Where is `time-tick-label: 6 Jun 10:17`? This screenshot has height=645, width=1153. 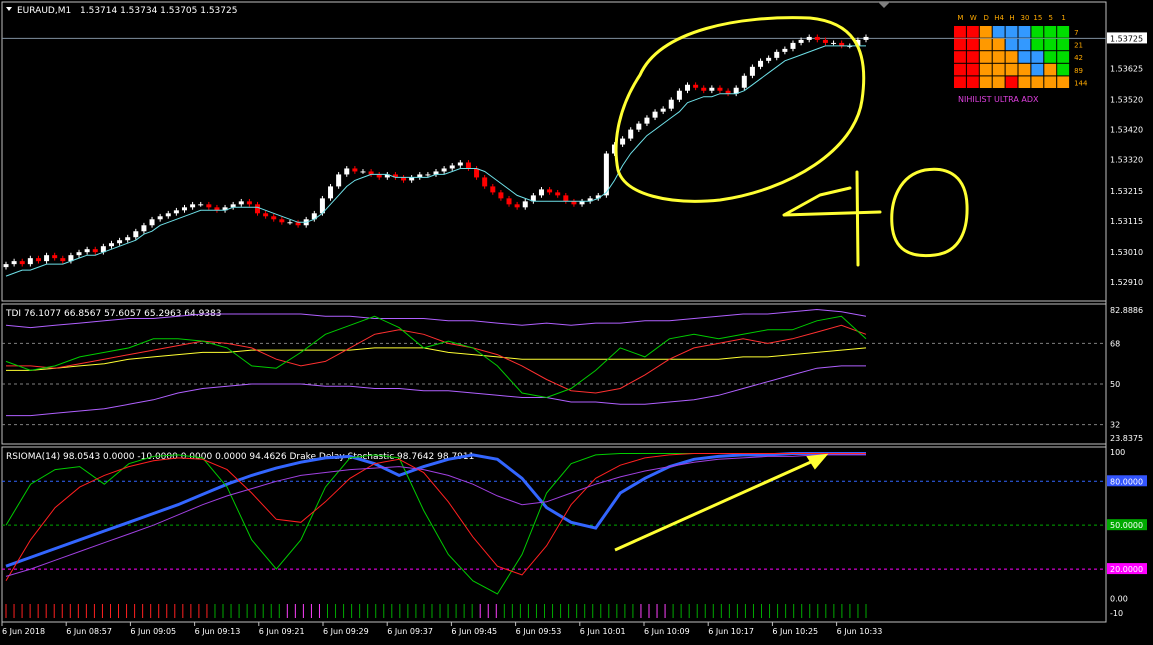
time-tick-label: 6 Jun 10:17 is located at coordinates (731, 631).